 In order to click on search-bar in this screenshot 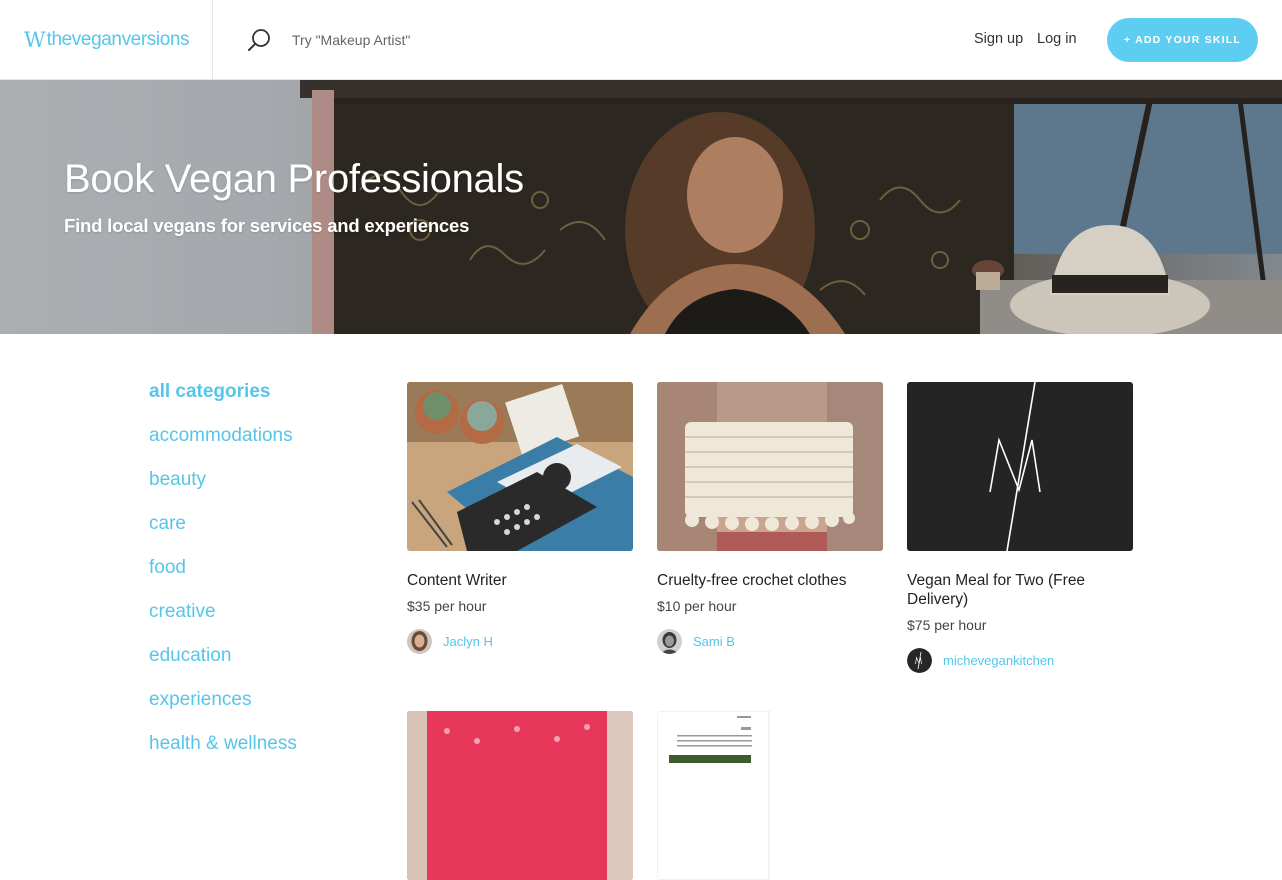, I will do `click(419, 40)`.